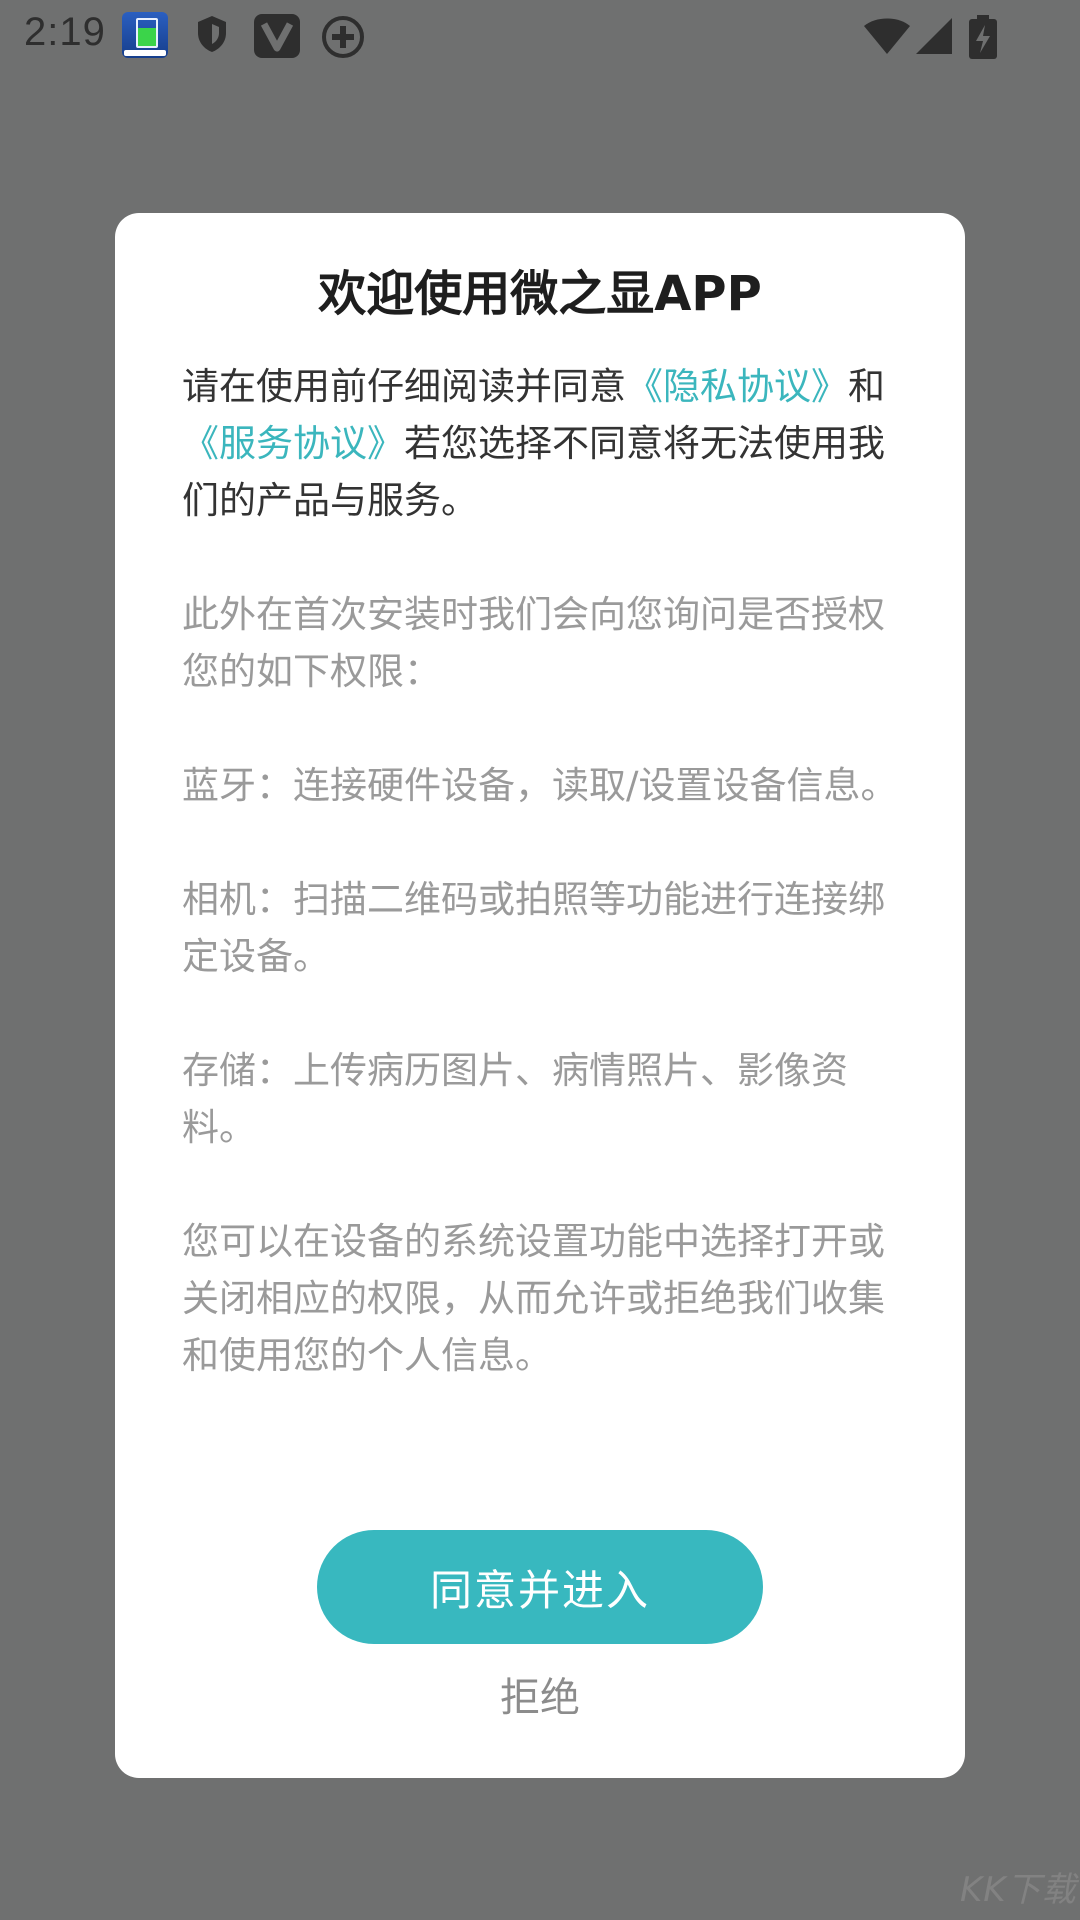 This screenshot has height=1920, width=1080. What do you see at coordinates (1018, 1890) in the screenshot?
I see `watermark: KK下载` at bounding box center [1018, 1890].